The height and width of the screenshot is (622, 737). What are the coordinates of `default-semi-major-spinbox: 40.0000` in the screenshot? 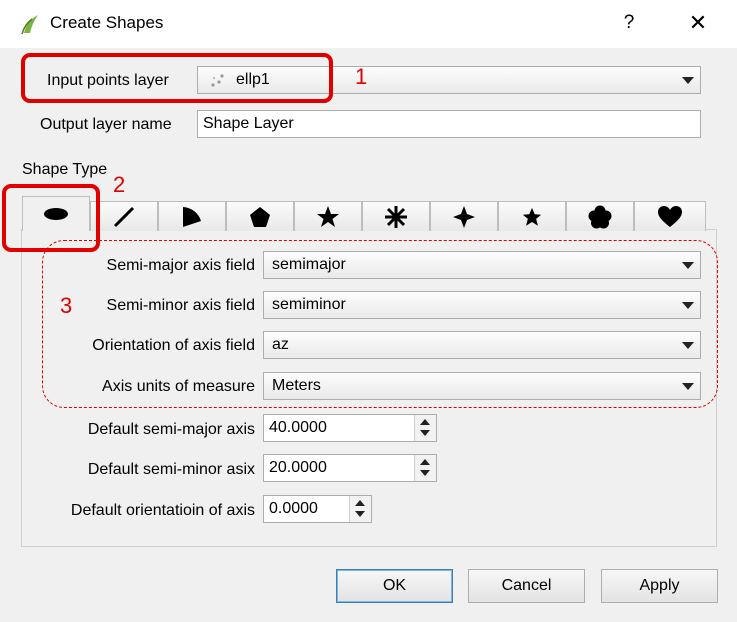 It's located at (350, 428).